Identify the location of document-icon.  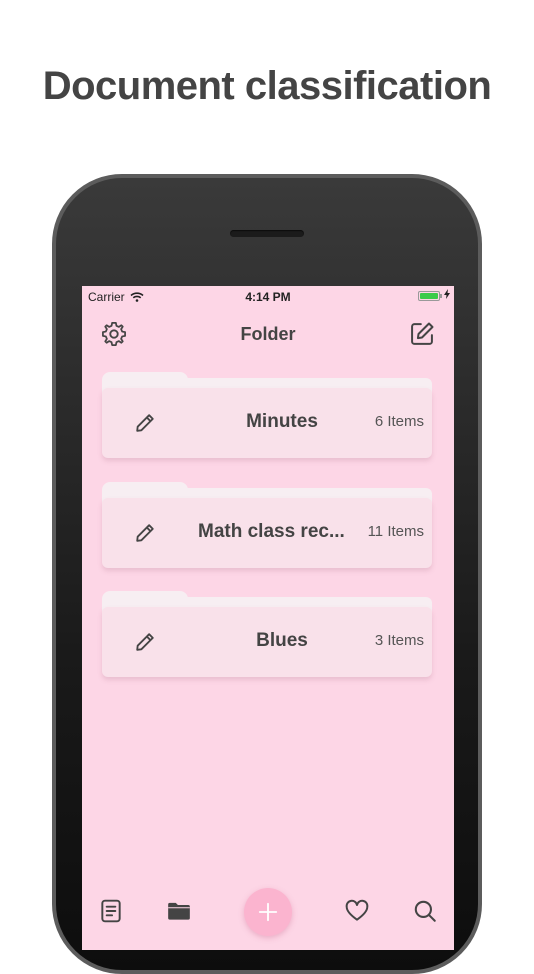
(111, 911).